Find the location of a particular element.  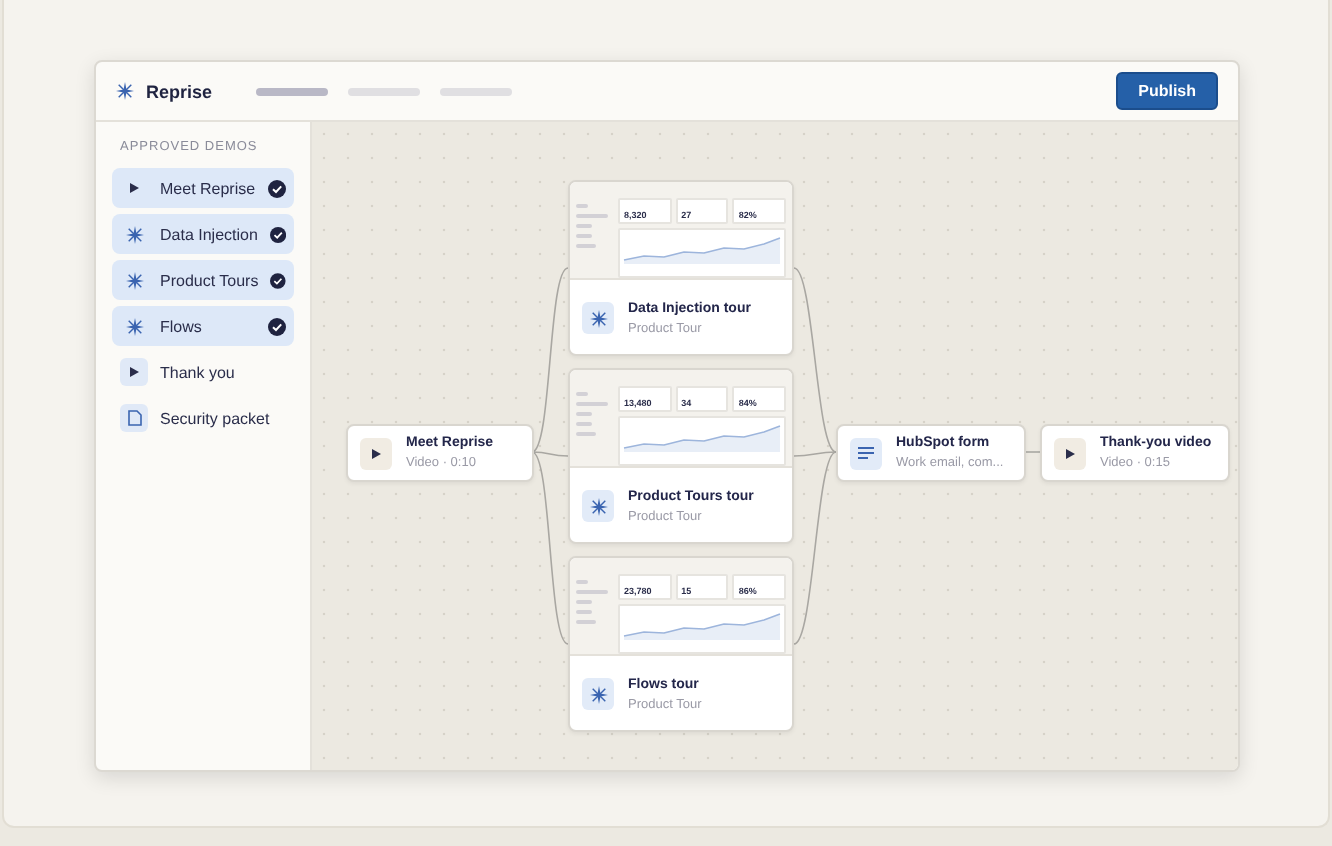

document-icon is located at coordinates (134, 418).